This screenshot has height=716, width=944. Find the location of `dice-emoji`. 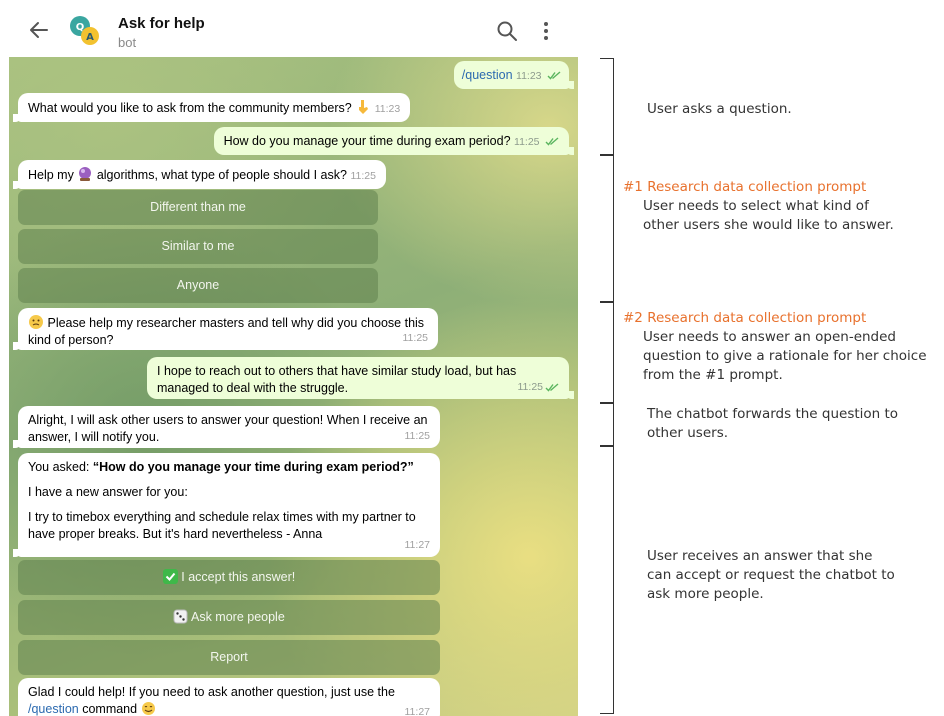

dice-emoji is located at coordinates (180, 616).